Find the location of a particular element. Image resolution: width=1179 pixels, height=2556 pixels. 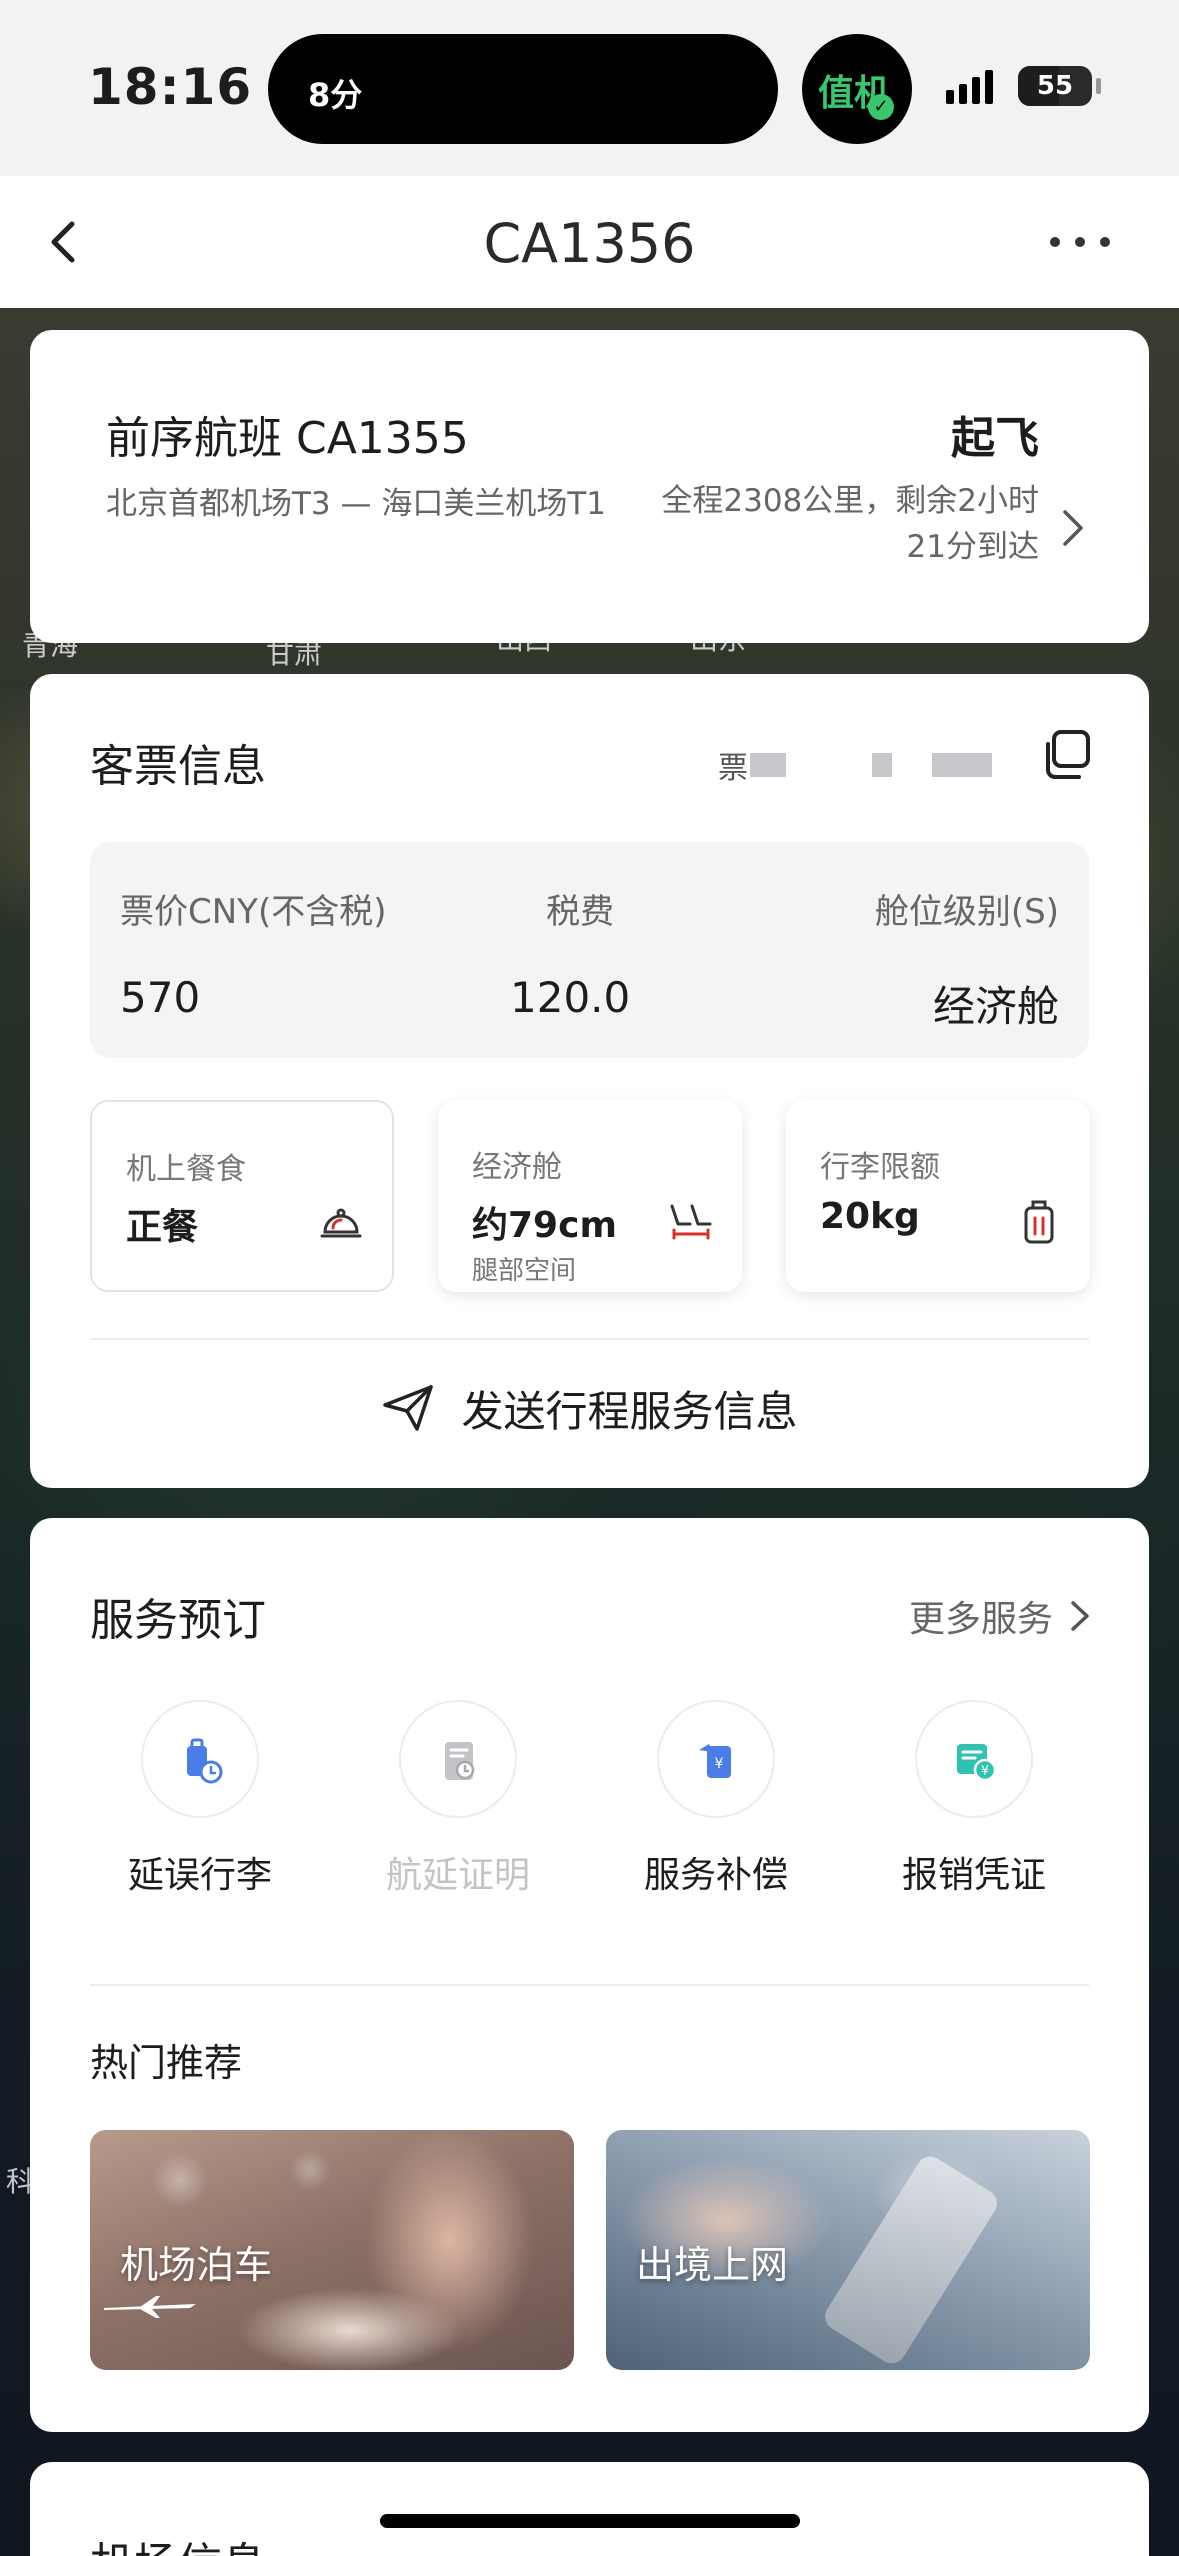

cabin-class-value: 经济舱 is located at coordinates (995, 1006).